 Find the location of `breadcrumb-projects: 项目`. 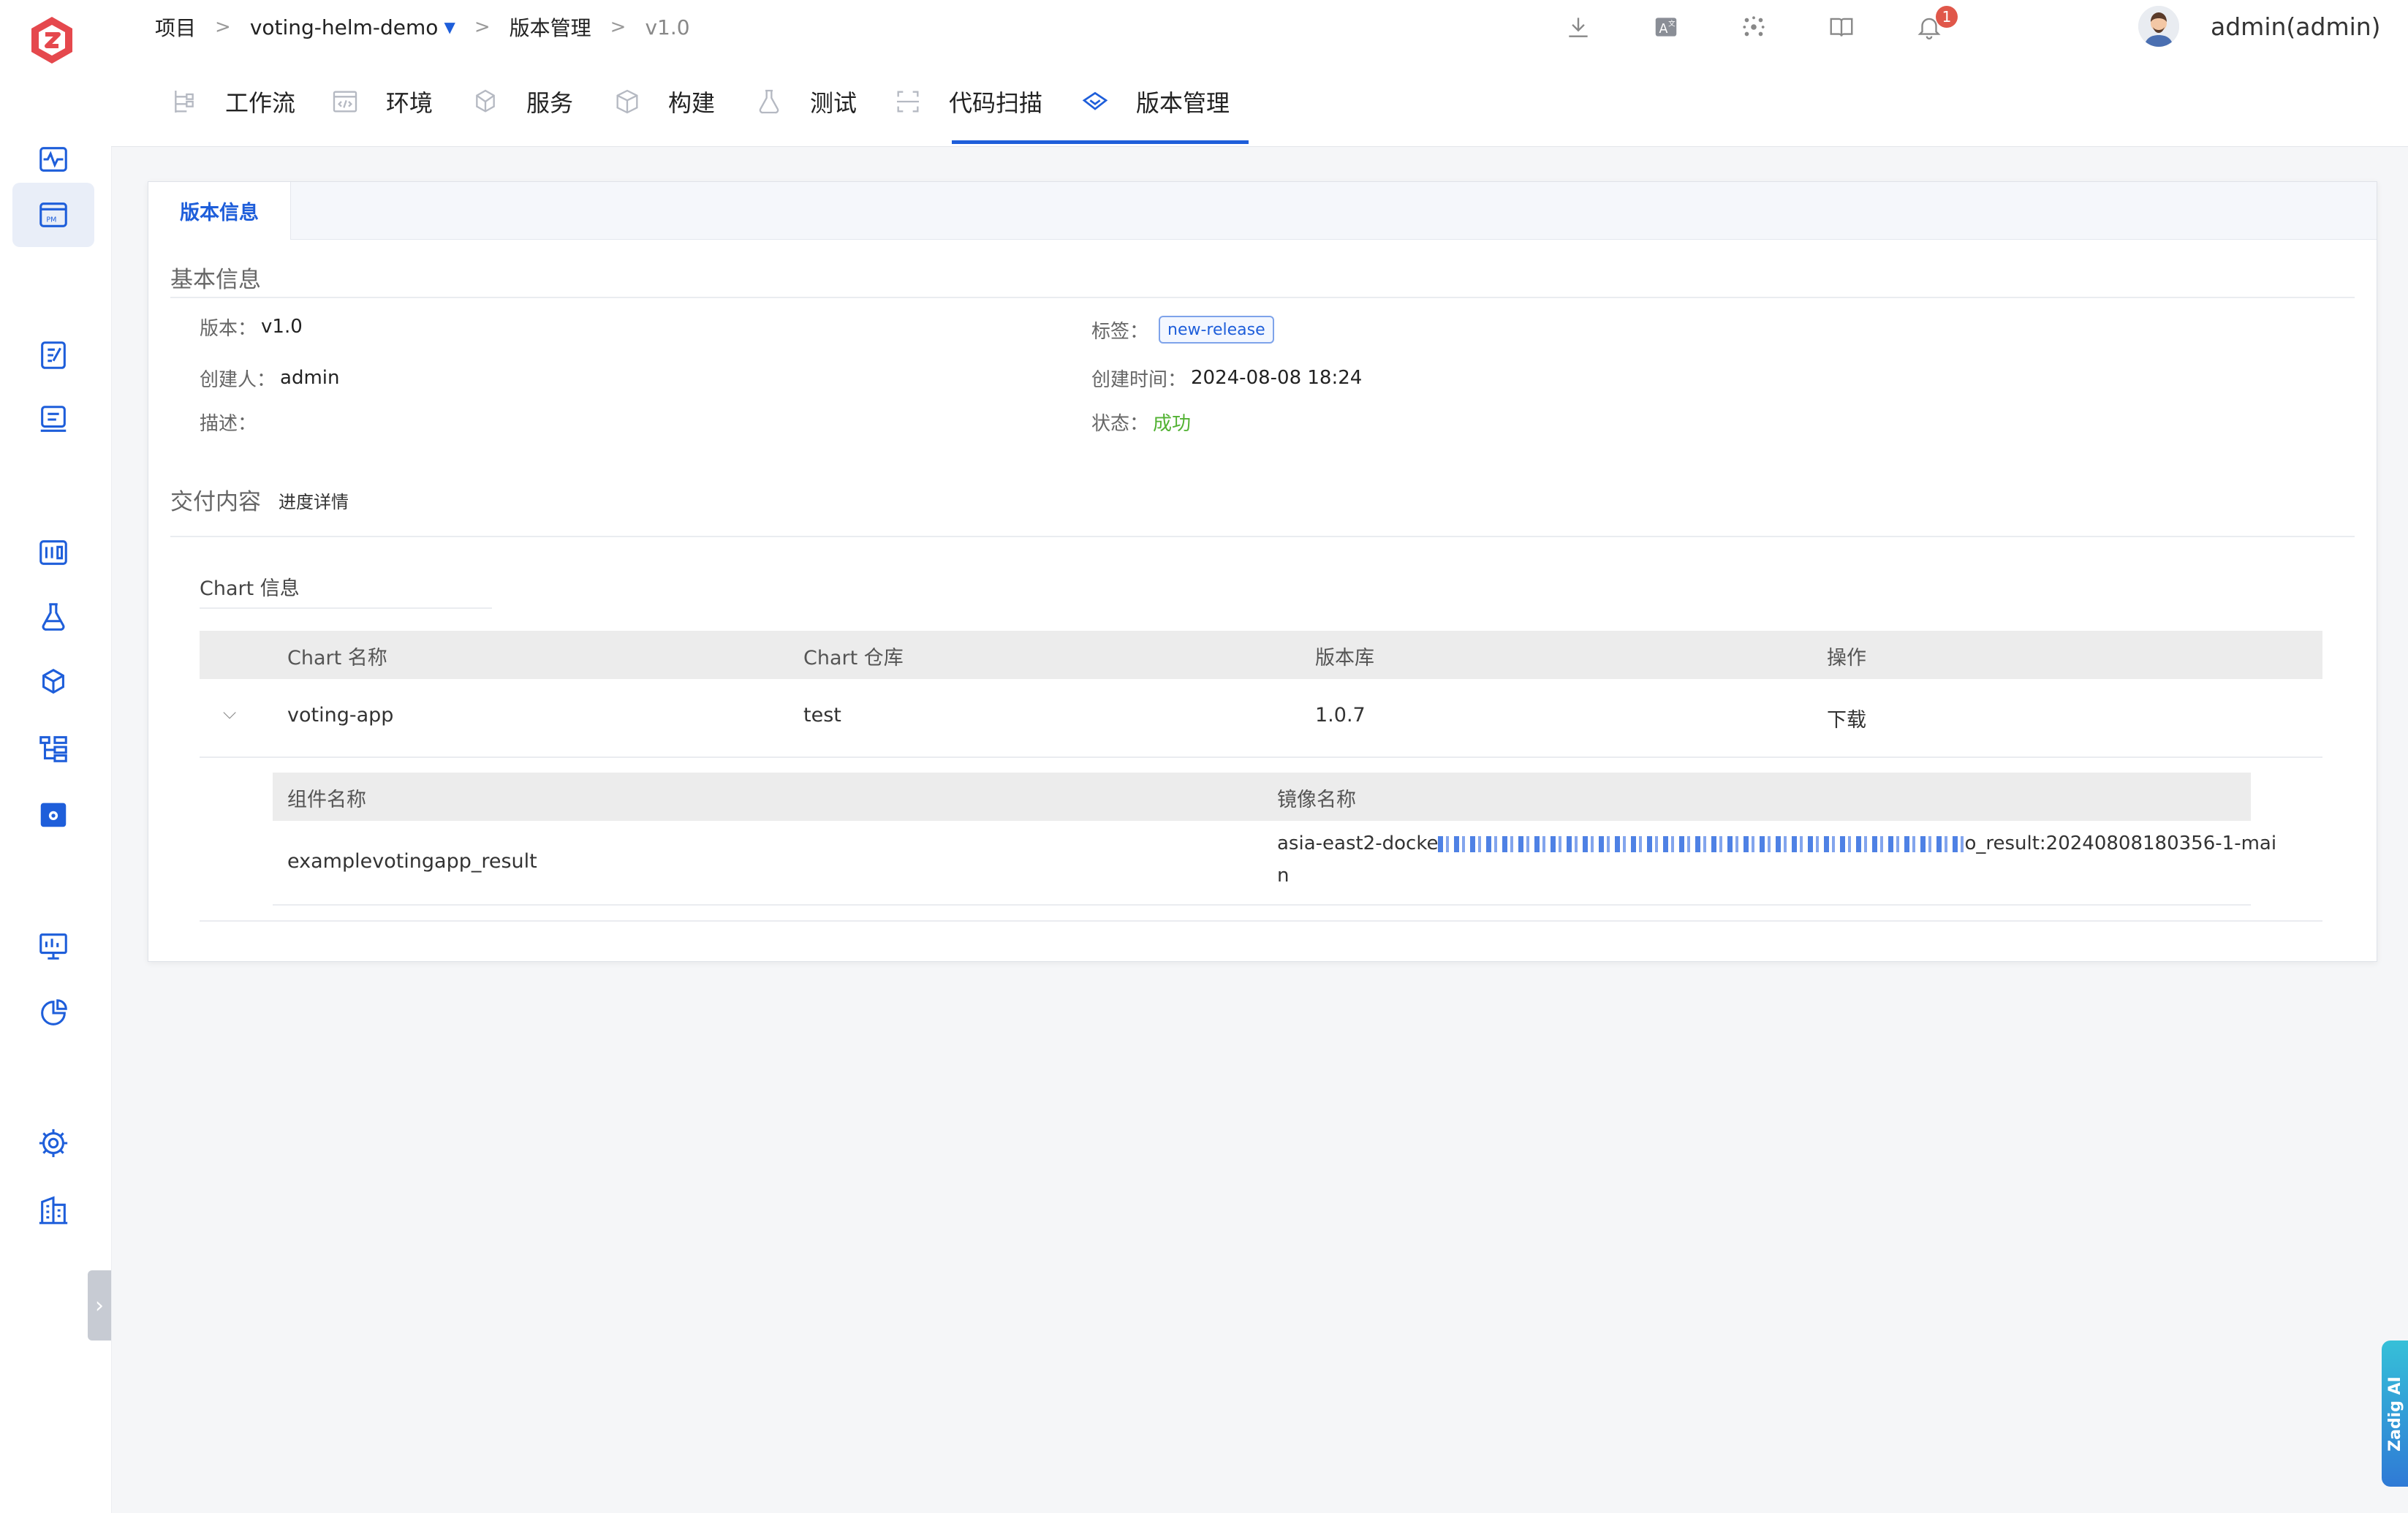

breadcrumb-projects: 项目 is located at coordinates (176, 27).